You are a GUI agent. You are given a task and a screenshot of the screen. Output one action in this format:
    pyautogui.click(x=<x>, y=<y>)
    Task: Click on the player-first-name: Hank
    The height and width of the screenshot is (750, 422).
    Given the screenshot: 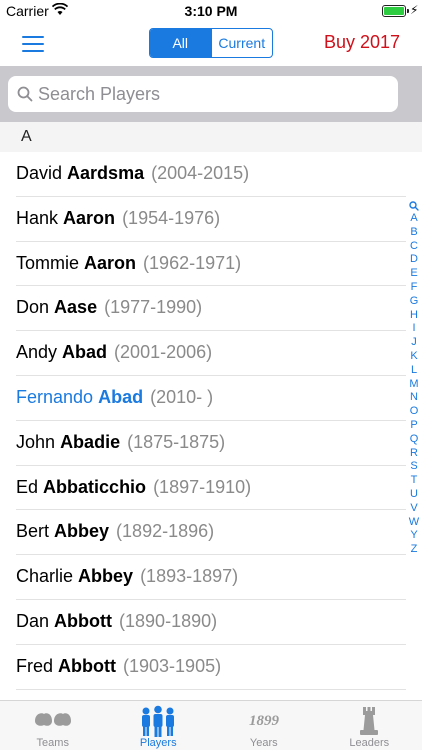 What is the action you would take?
    pyautogui.click(x=37, y=217)
    